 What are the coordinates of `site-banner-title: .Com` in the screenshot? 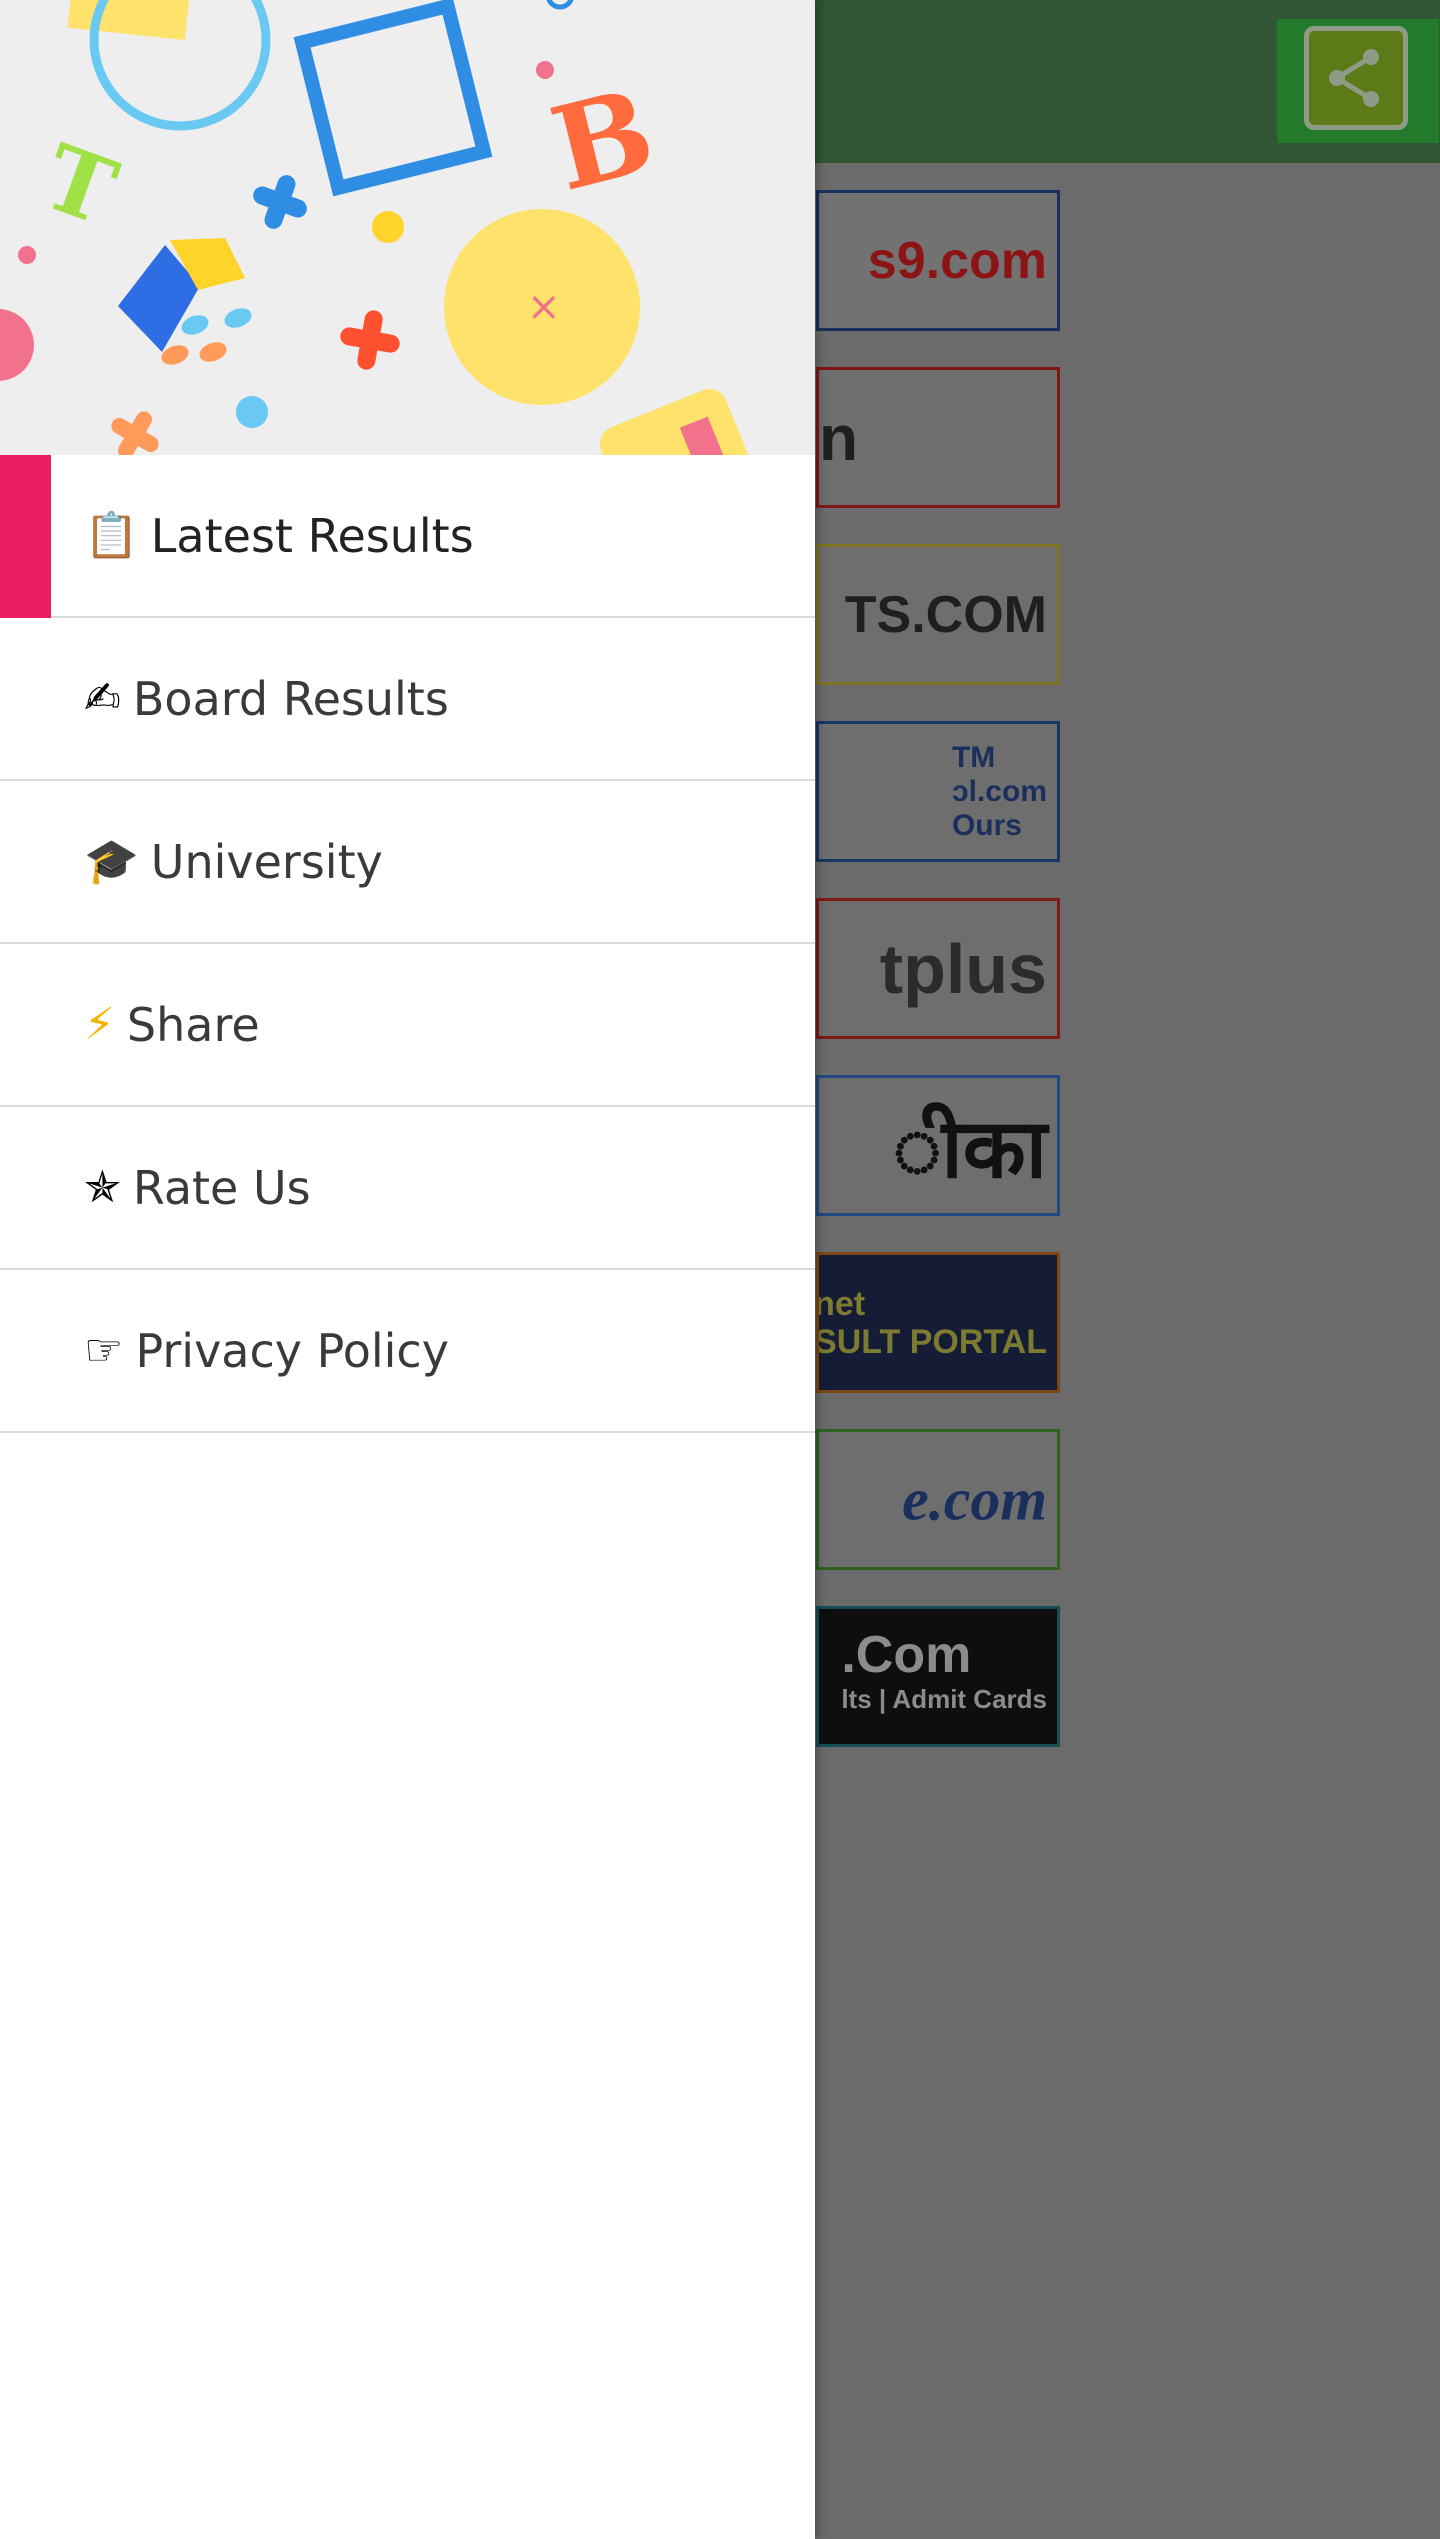 It's located at (906, 1654).